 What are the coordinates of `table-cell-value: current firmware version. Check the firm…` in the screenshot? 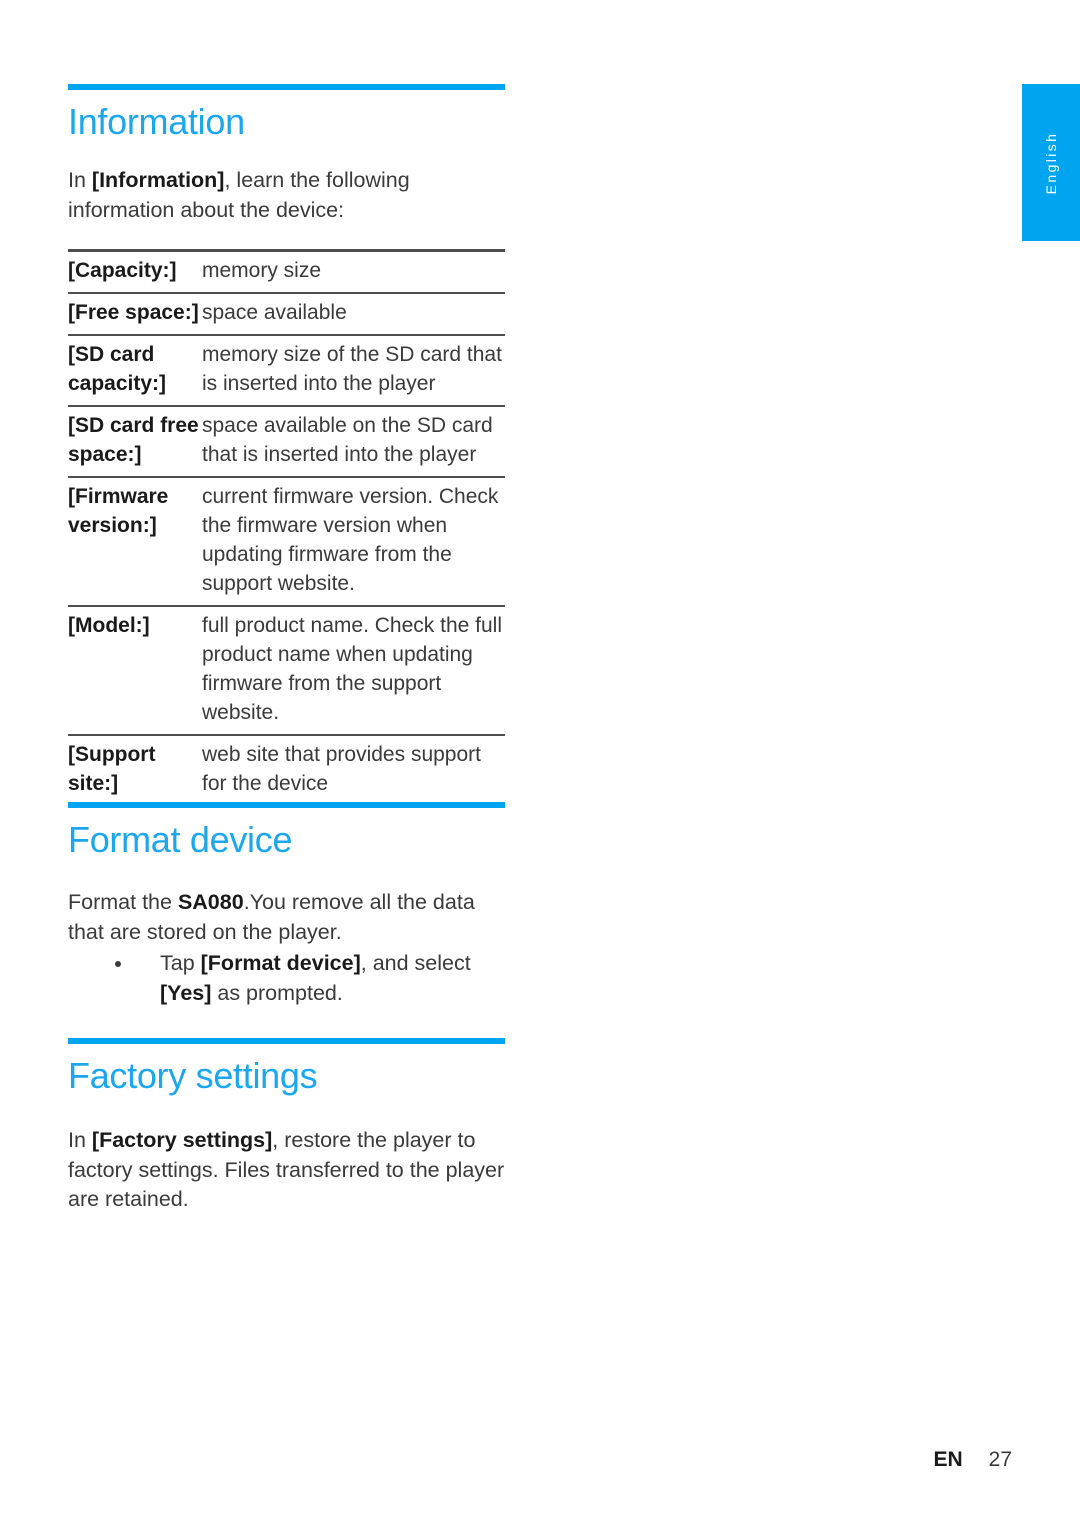 It's located at (353, 542).